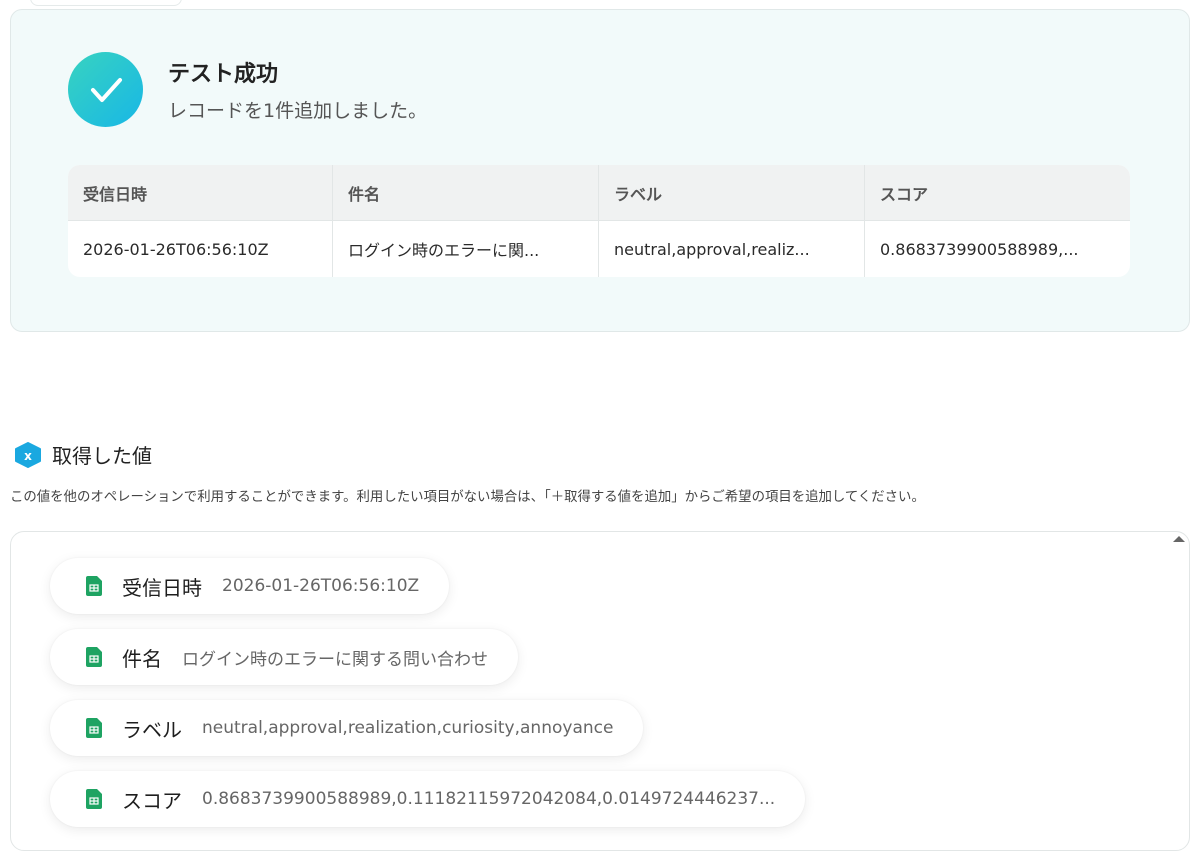  What do you see at coordinates (732, 193) in the screenshot?
I see `column-header: ラベル` at bounding box center [732, 193].